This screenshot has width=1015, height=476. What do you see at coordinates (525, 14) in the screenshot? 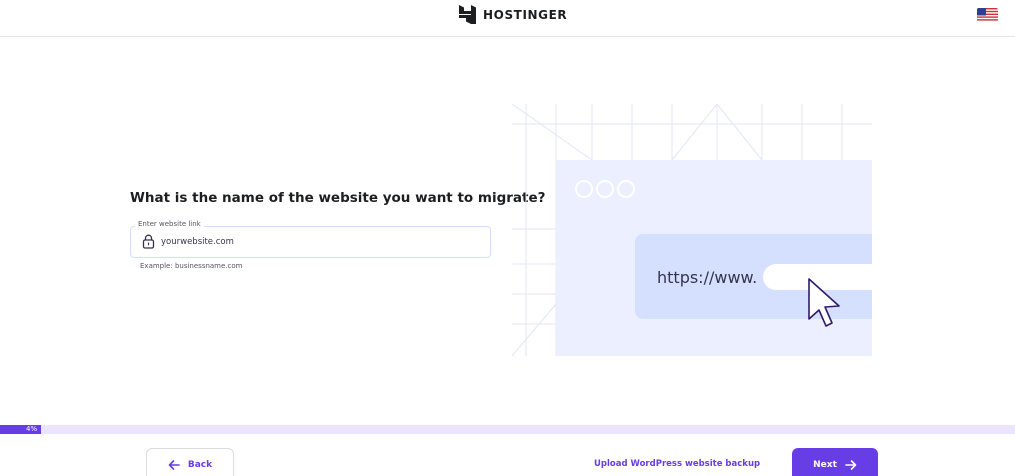
I see `brand-name: HOSTINGER` at bounding box center [525, 14].